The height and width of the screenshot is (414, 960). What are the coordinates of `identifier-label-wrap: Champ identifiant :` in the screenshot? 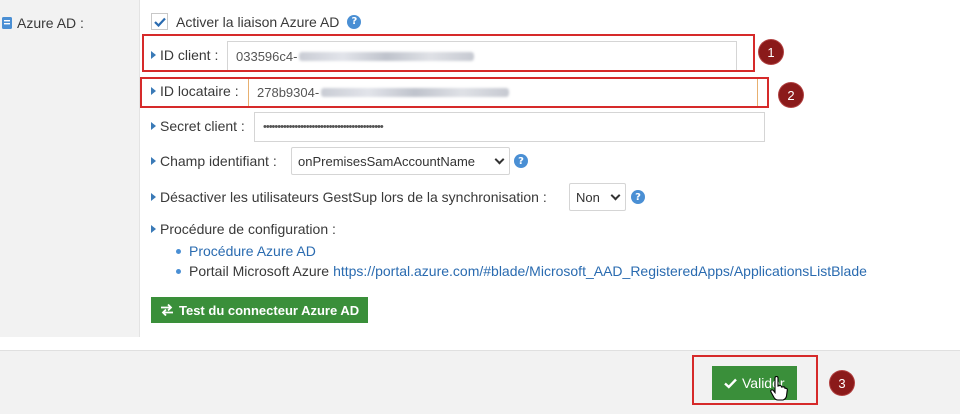 It's located at (214, 161).